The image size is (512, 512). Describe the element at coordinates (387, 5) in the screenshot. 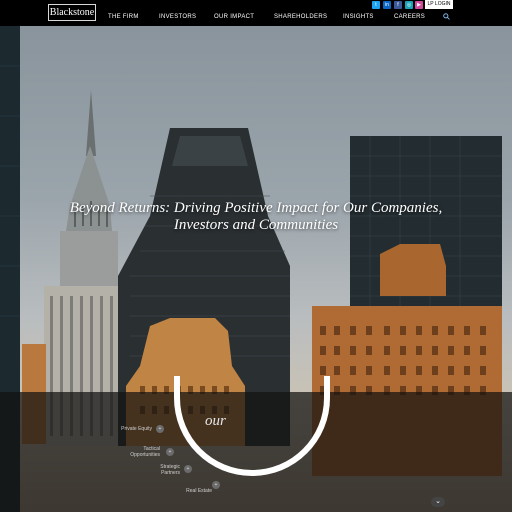

I see `linkedin-icon: in` at that location.